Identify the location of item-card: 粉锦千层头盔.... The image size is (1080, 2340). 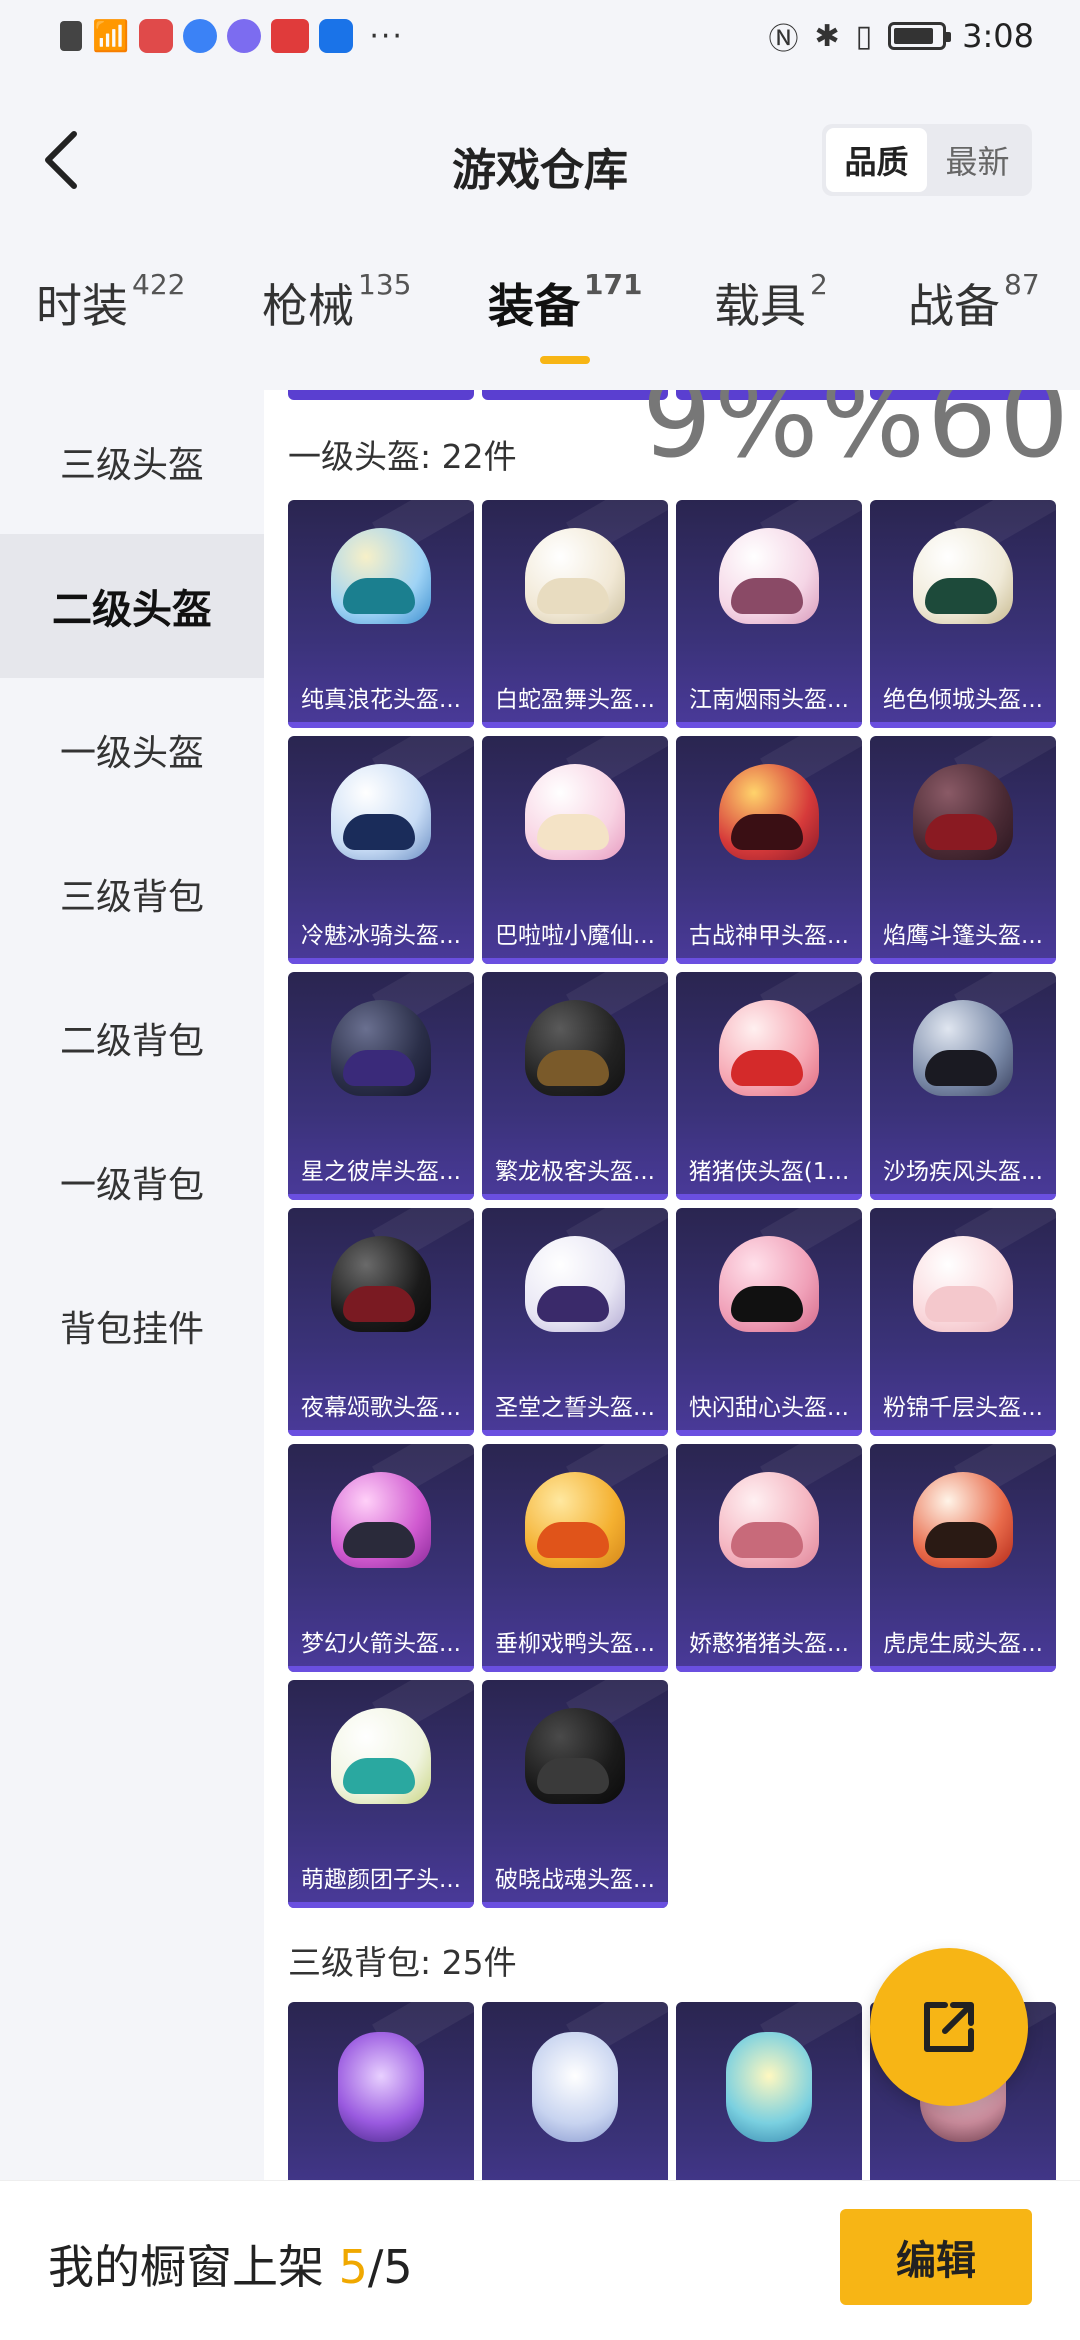
(963, 1322).